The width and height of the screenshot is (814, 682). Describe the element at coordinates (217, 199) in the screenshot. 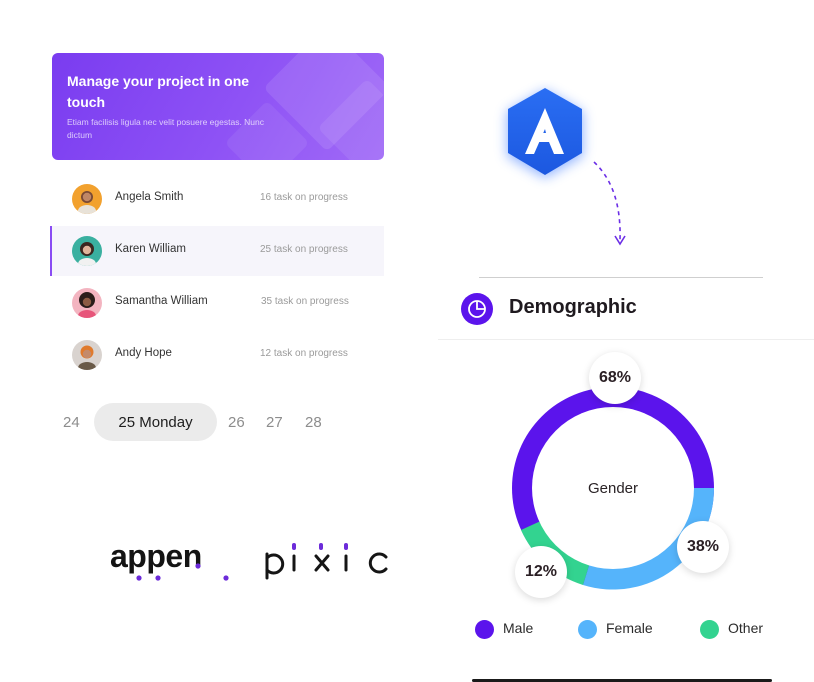

I see `user-row-angela: Angela Smith 16 task on progress` at that location.